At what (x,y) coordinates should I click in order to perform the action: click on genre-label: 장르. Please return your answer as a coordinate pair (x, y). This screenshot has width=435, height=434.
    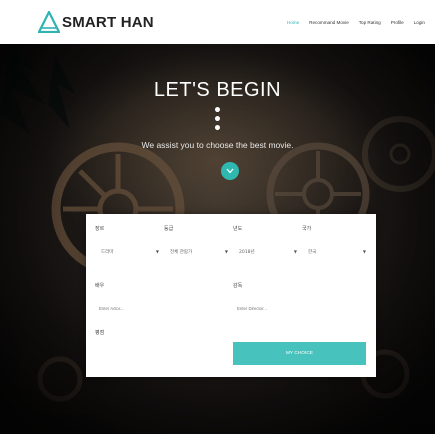
    Looking at the image, I should click on (100, 229).